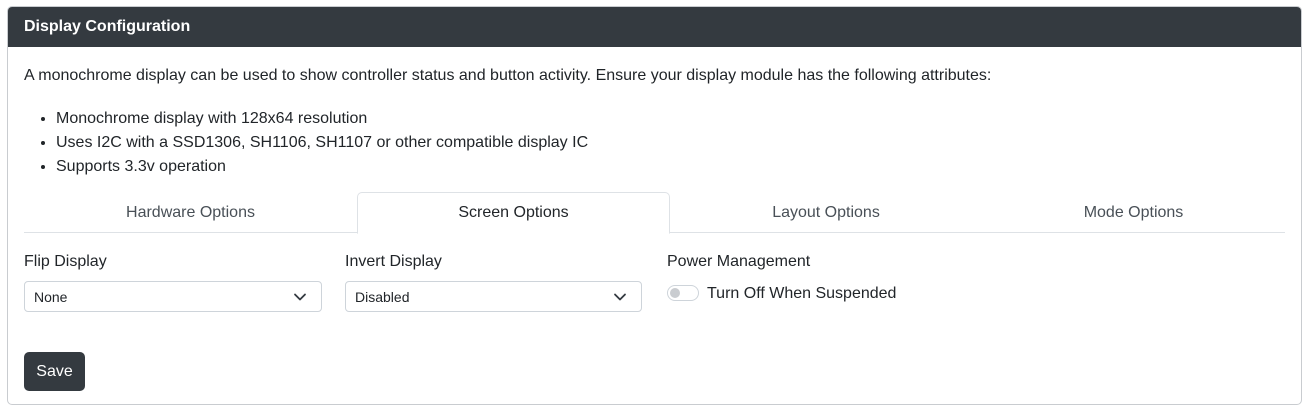 Image resolution: width=1310 pixels, height=415 pixels. I want to click on card-header: Display Configuration, so click(654, 27).